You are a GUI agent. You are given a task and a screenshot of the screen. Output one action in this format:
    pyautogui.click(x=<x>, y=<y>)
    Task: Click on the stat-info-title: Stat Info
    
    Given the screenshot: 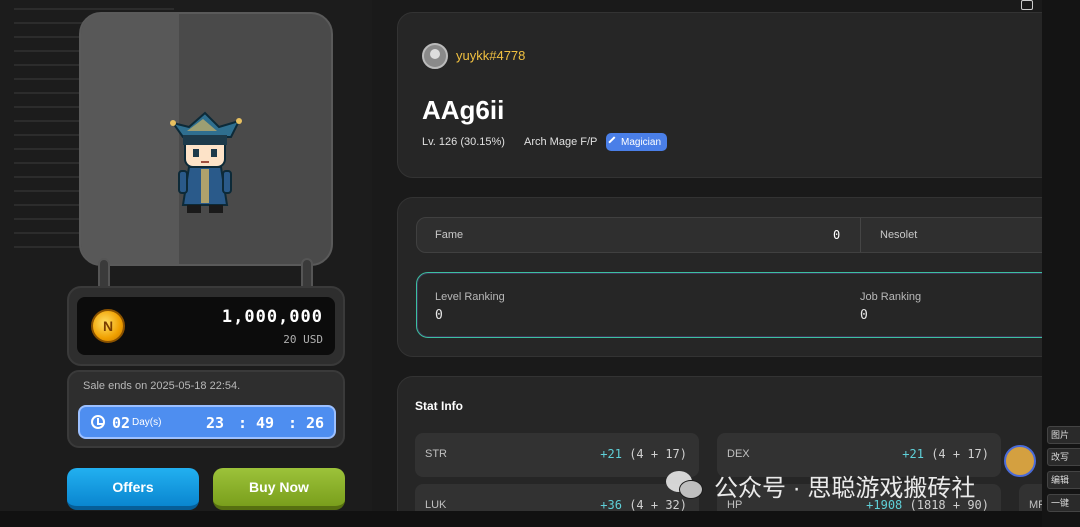 What is the action you would take?
    pyautogui.click(x=439, y=406)
    